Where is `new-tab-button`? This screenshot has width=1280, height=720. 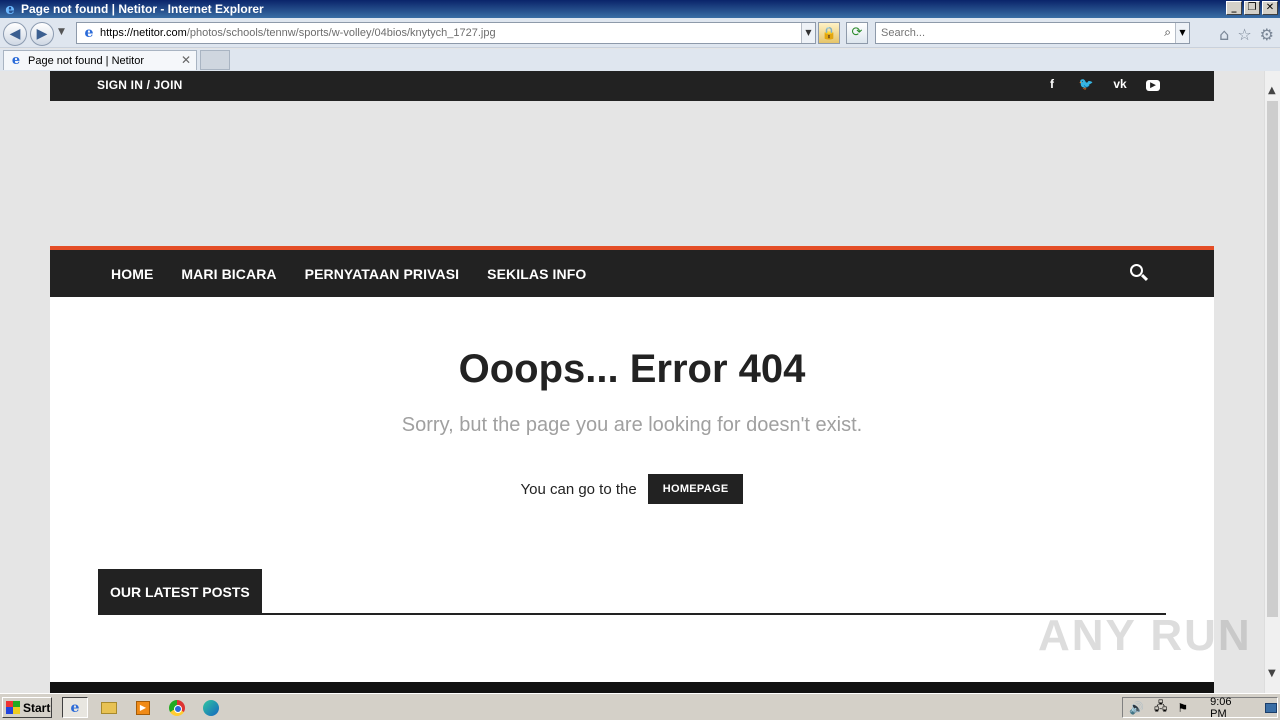
new-tab-button is located at coordinates (215, 60).